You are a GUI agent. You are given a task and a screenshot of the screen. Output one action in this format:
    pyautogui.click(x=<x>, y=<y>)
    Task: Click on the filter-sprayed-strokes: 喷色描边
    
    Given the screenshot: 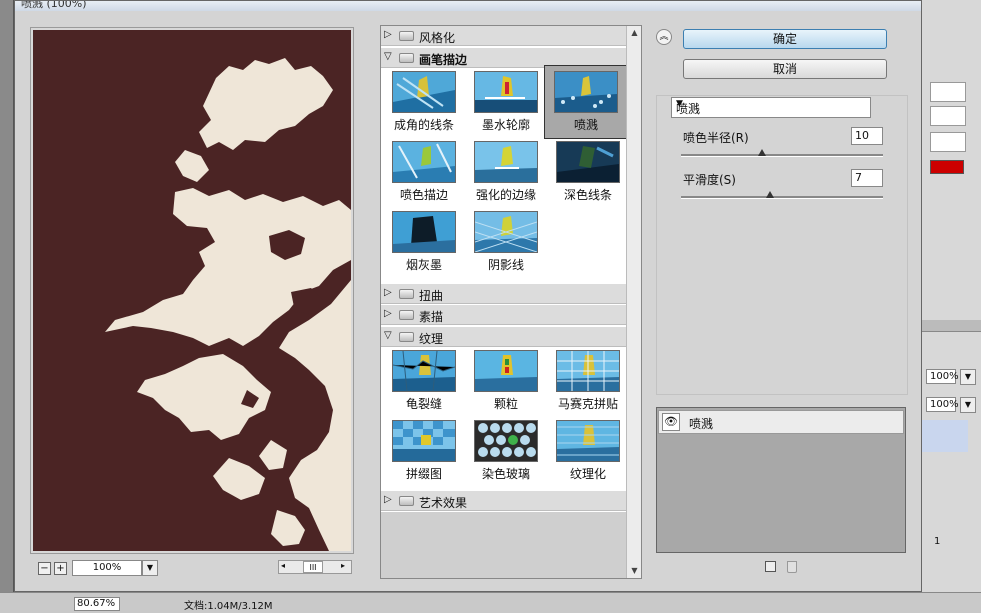 What is the action you would take?
    pyautogui.click(x=424, y=172)
    